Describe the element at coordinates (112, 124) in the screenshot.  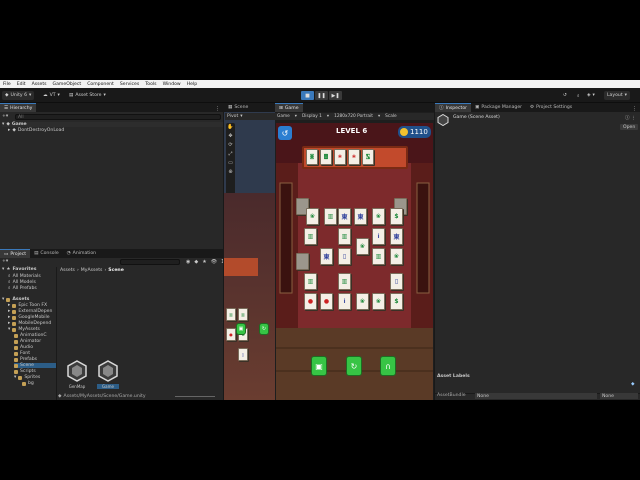
I see `hierarchy-item-scene: ▾ ◆ Game` at that location.